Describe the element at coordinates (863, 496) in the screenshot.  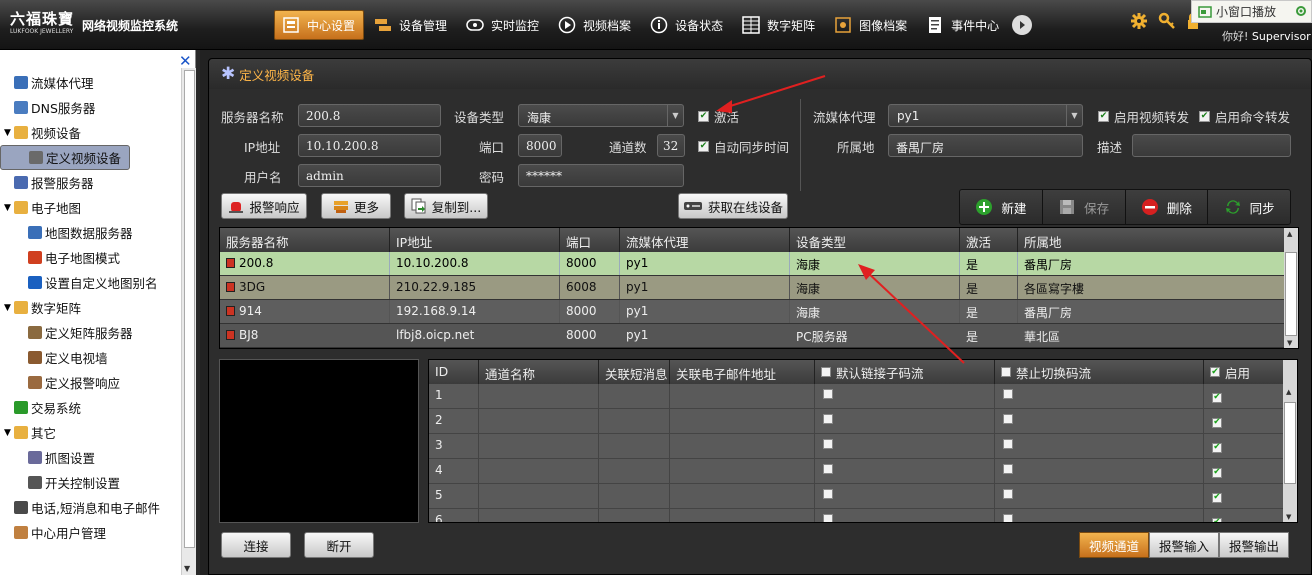
I see `table-row: 5 ✔` at that location.